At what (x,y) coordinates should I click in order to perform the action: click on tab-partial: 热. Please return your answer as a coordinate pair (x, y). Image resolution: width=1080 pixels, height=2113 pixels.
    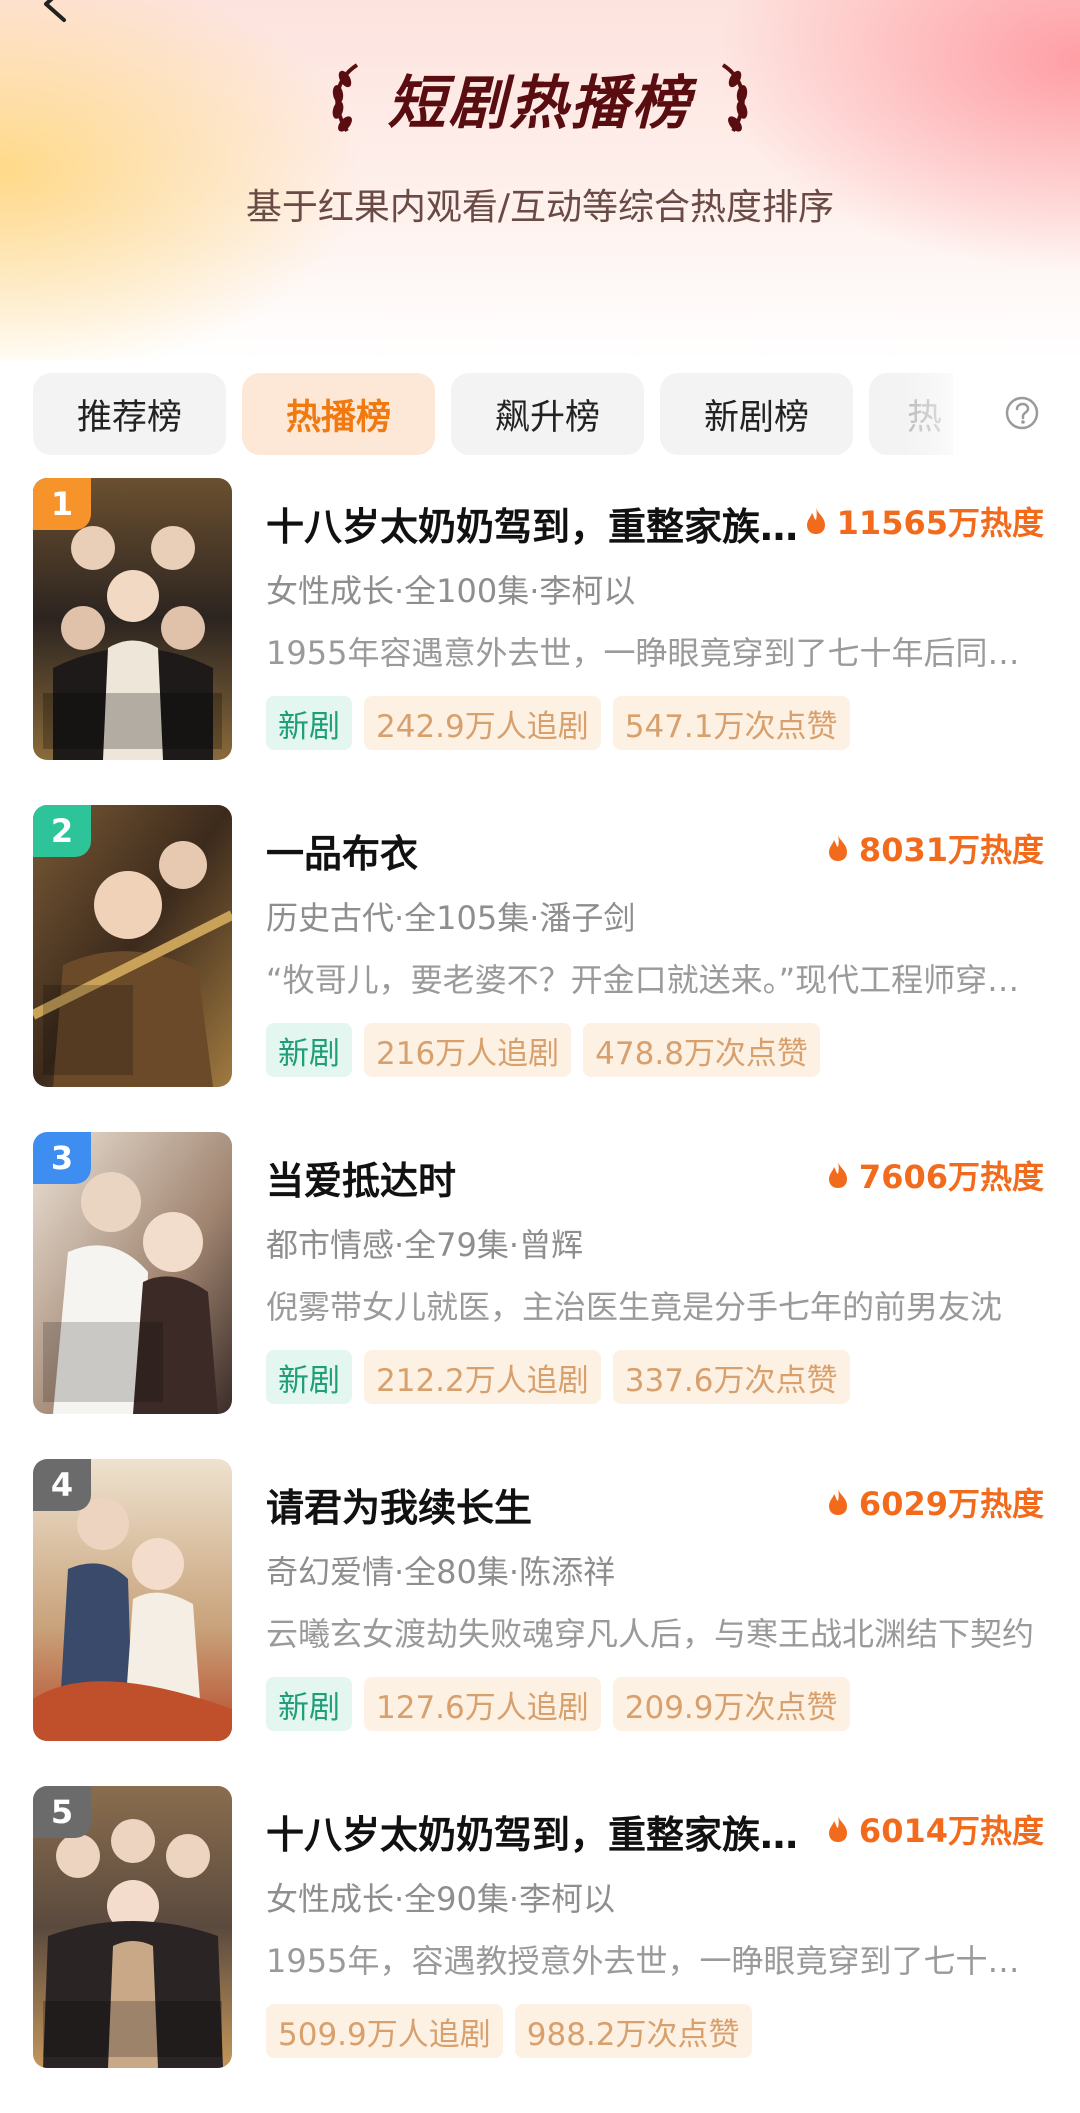
    Looking at the image, I should click on (911, 414).